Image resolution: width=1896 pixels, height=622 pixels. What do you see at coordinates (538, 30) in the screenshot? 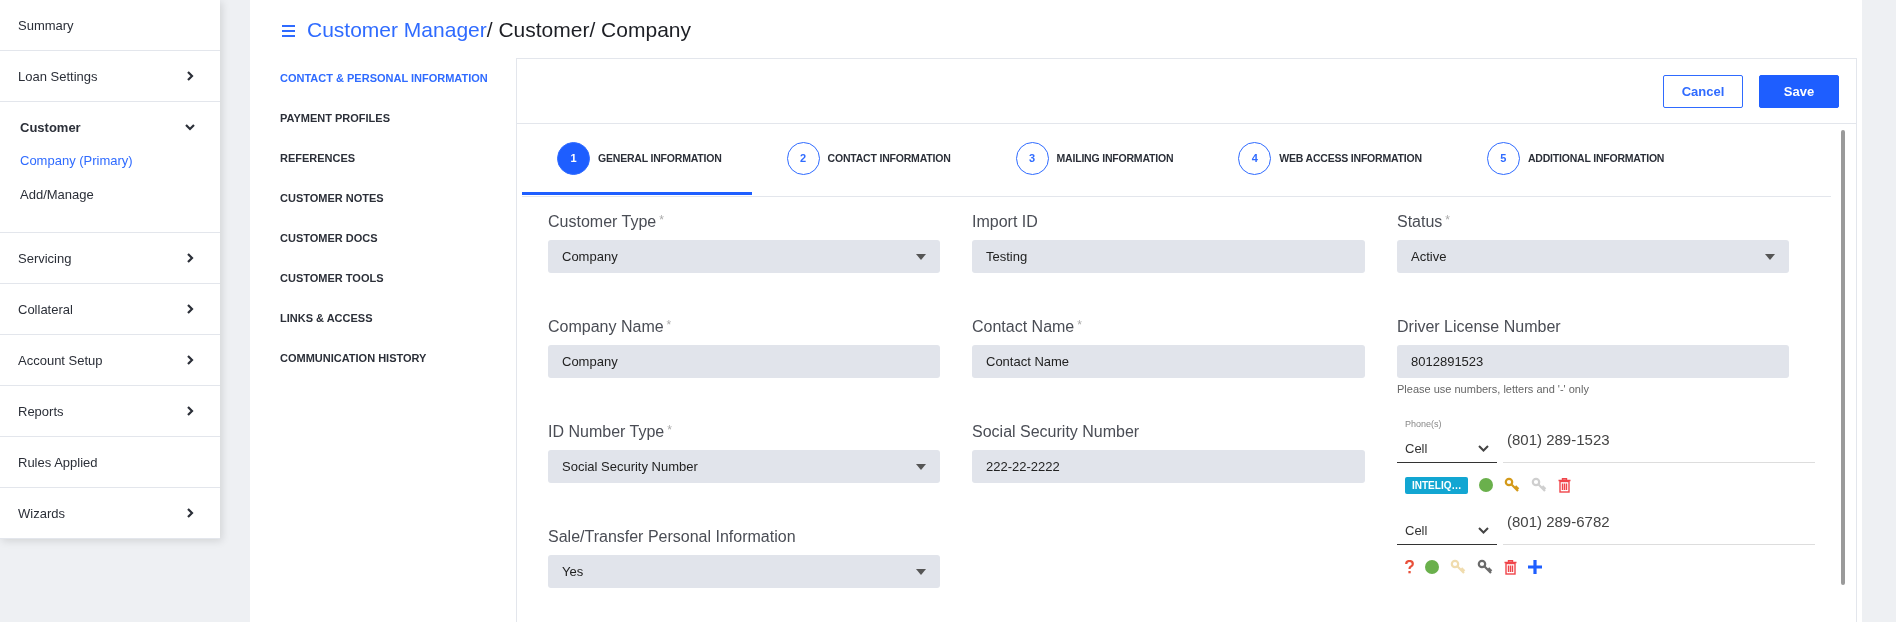
I see `breadcrumb-item: / Customer` at bounding box center [538, 30].